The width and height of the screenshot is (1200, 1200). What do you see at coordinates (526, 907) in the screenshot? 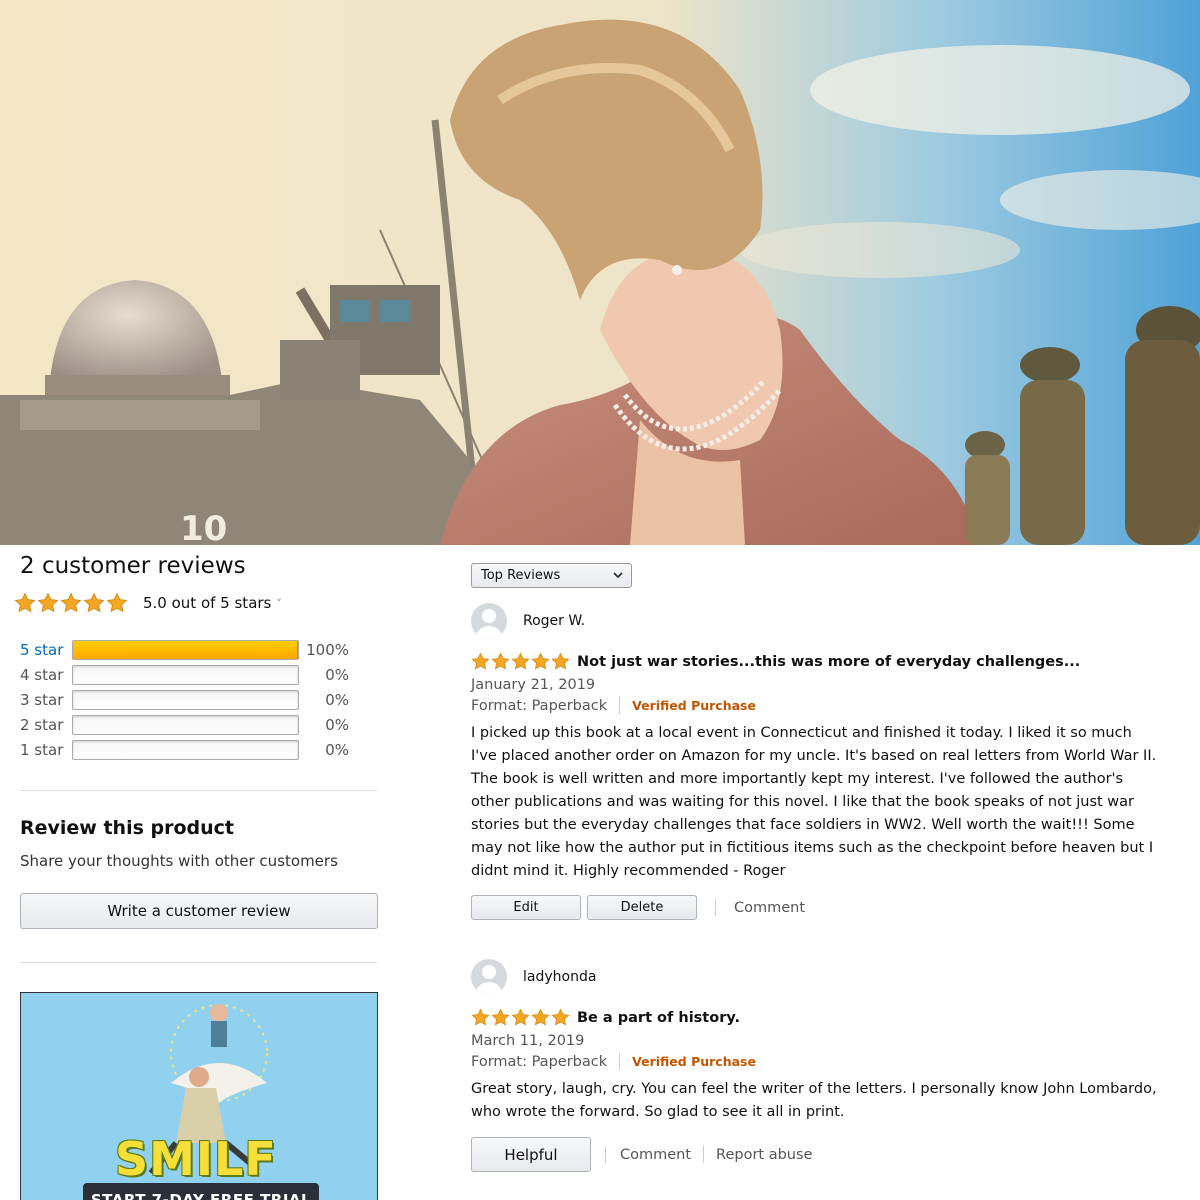
I see `edit-button: Edit` at bounding box center [526, 907].